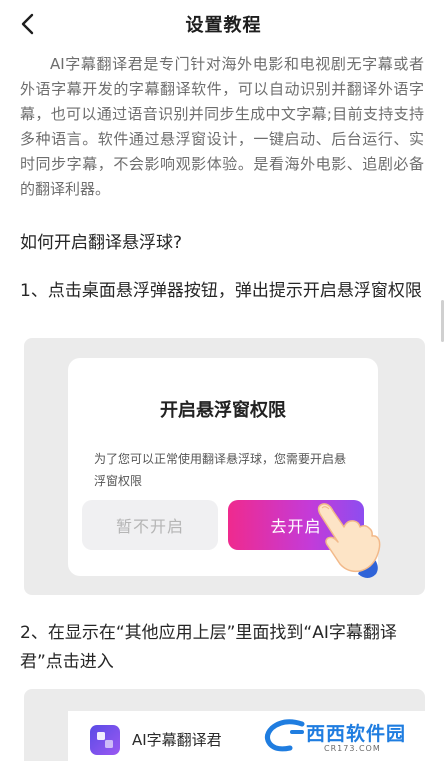  I want to click on step2-text: 2、在显示在“其他应用上层”里面找到“AI字幕翻译君”点击进入, so click(208, 647).